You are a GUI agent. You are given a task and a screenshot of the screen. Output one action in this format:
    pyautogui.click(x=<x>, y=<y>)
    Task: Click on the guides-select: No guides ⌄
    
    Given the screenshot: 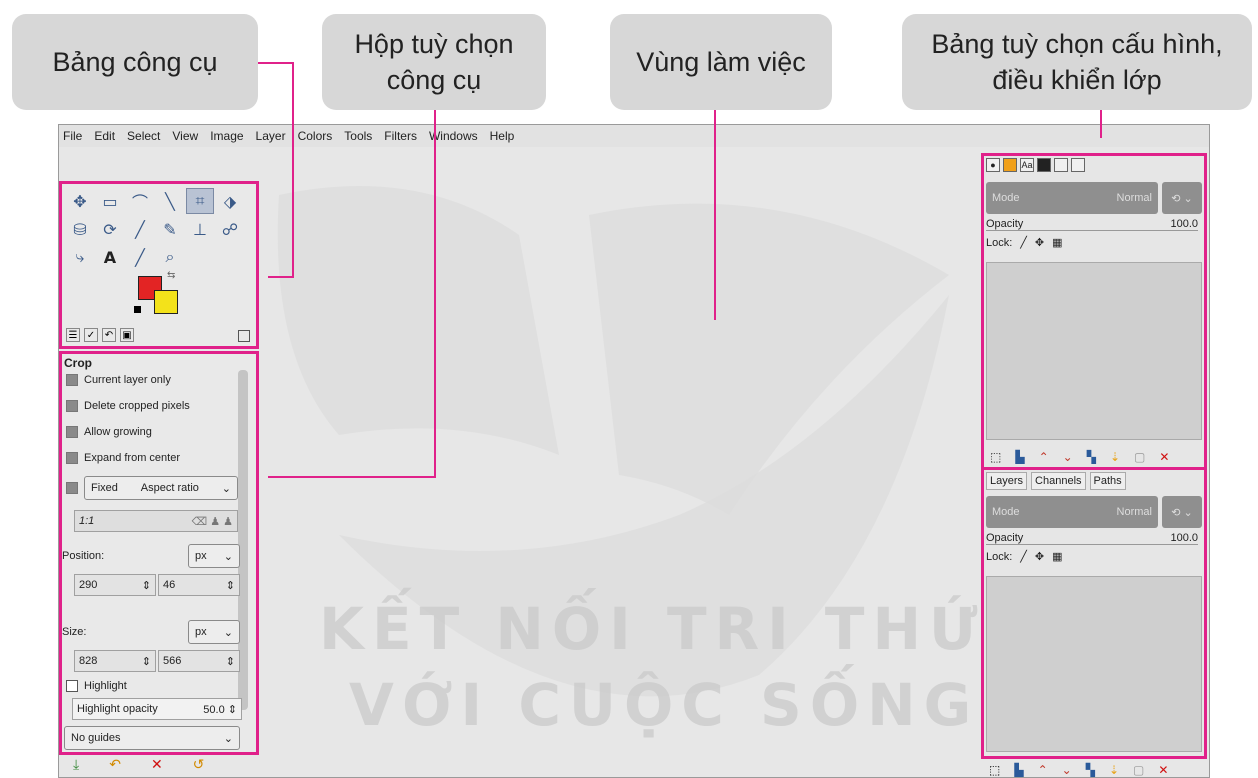 What is the action you would take?
    pyautogui.click(x=152, y=738)
    